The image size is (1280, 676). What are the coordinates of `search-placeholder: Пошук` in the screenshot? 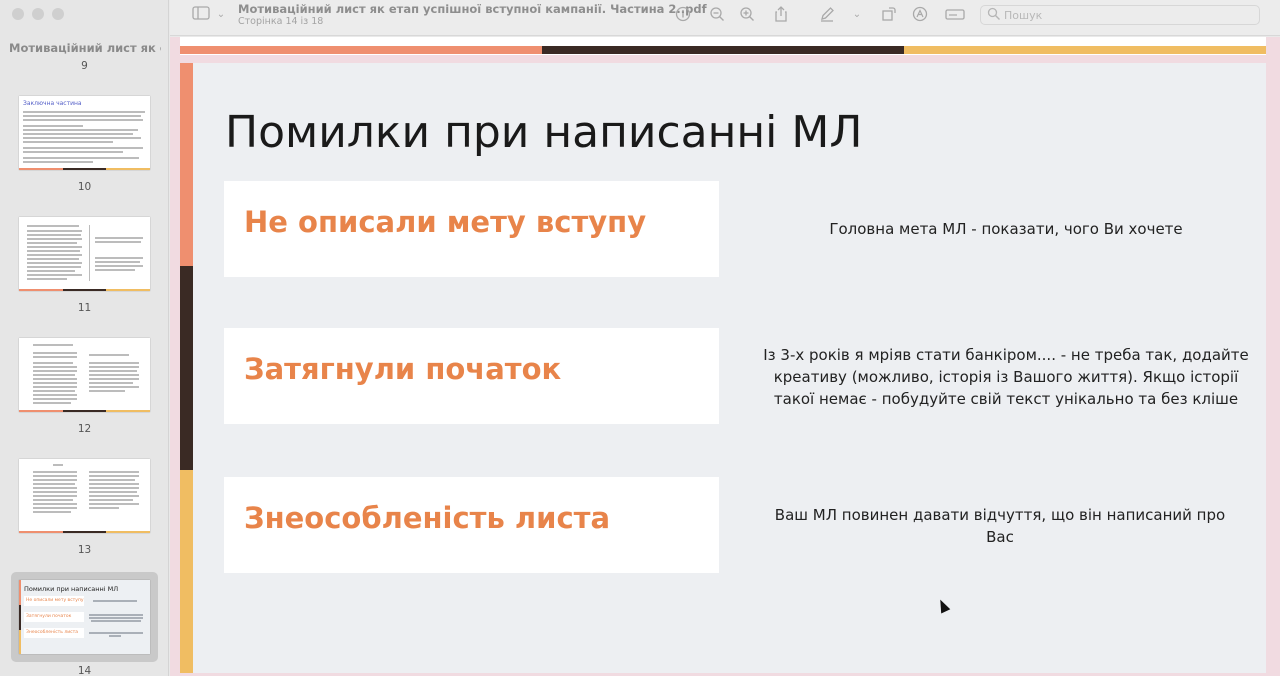 It's located at (1023, 15).